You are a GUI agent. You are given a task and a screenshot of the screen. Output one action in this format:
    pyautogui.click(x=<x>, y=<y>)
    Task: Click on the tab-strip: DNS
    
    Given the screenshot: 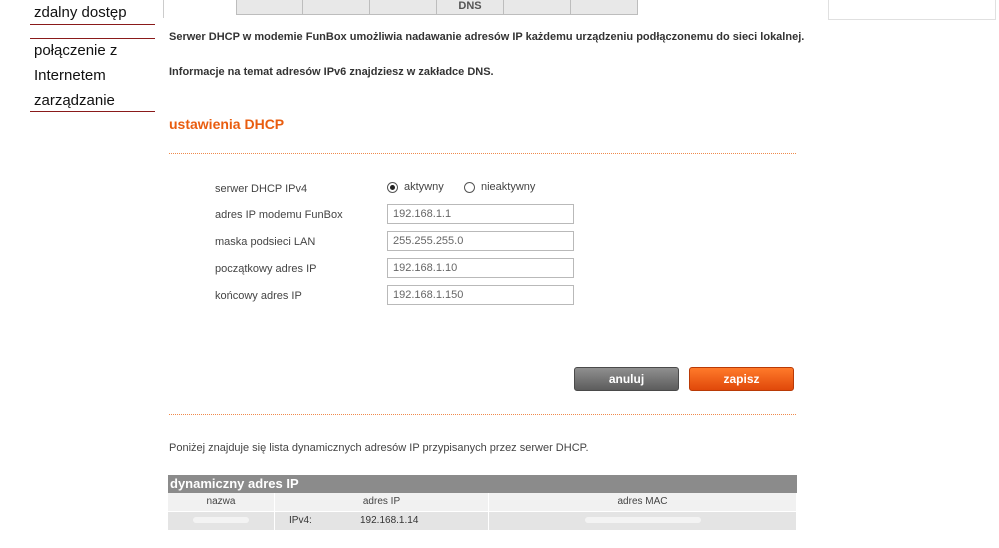 What is the action you would take?
    pyautogui.click(x=437, y=7)
    